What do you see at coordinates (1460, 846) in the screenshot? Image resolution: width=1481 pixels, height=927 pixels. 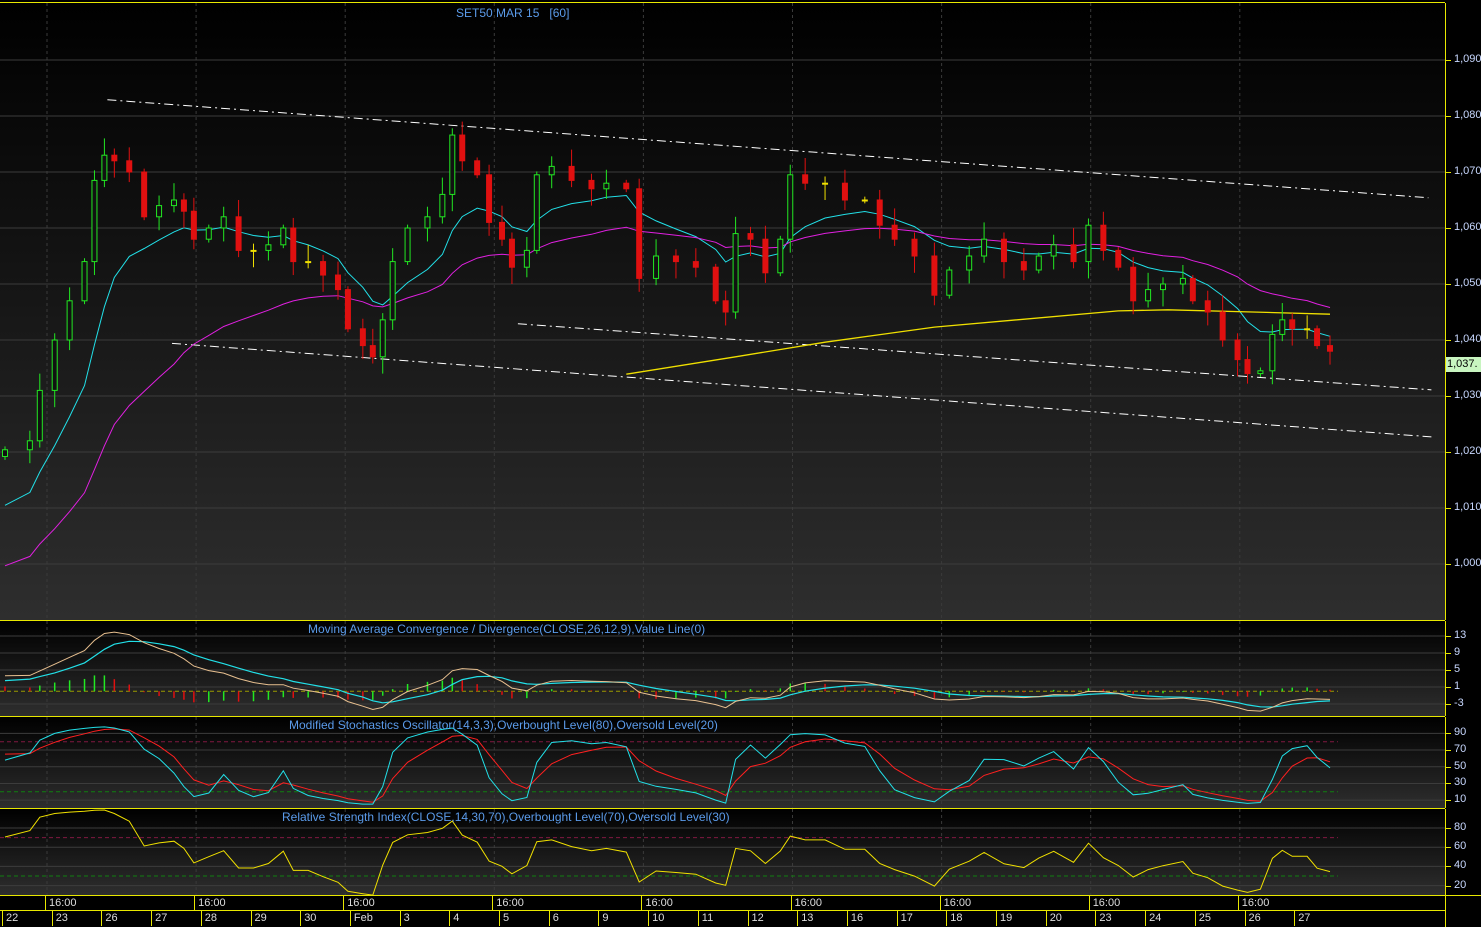 I see `axis-tick-label: 60` at bounding box center [1460, 846].